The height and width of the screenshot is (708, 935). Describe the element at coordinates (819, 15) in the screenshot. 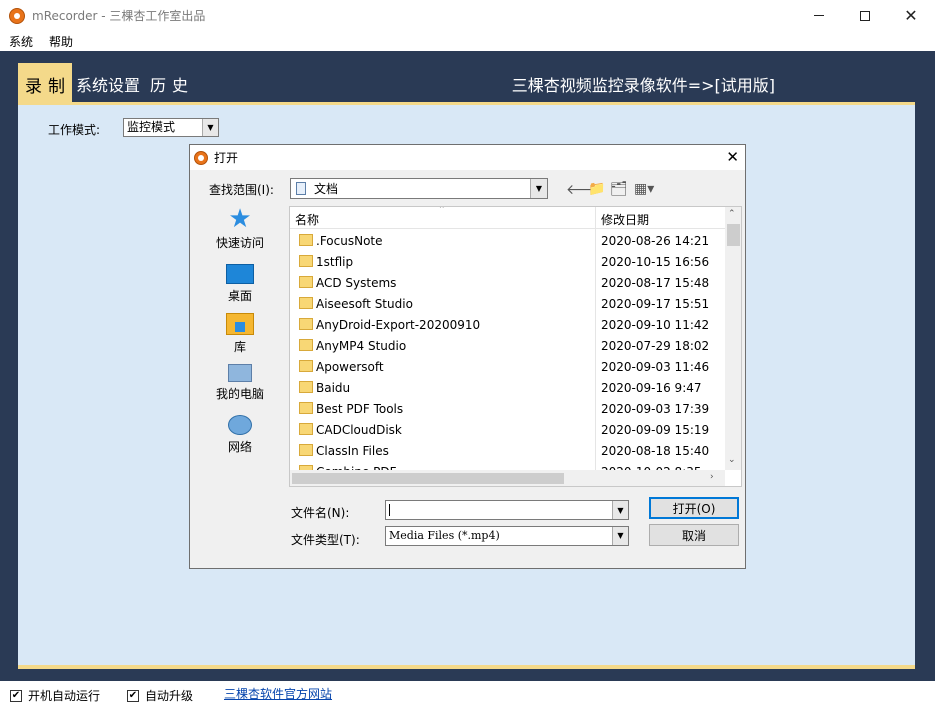

I see `minimize-button` at that location.